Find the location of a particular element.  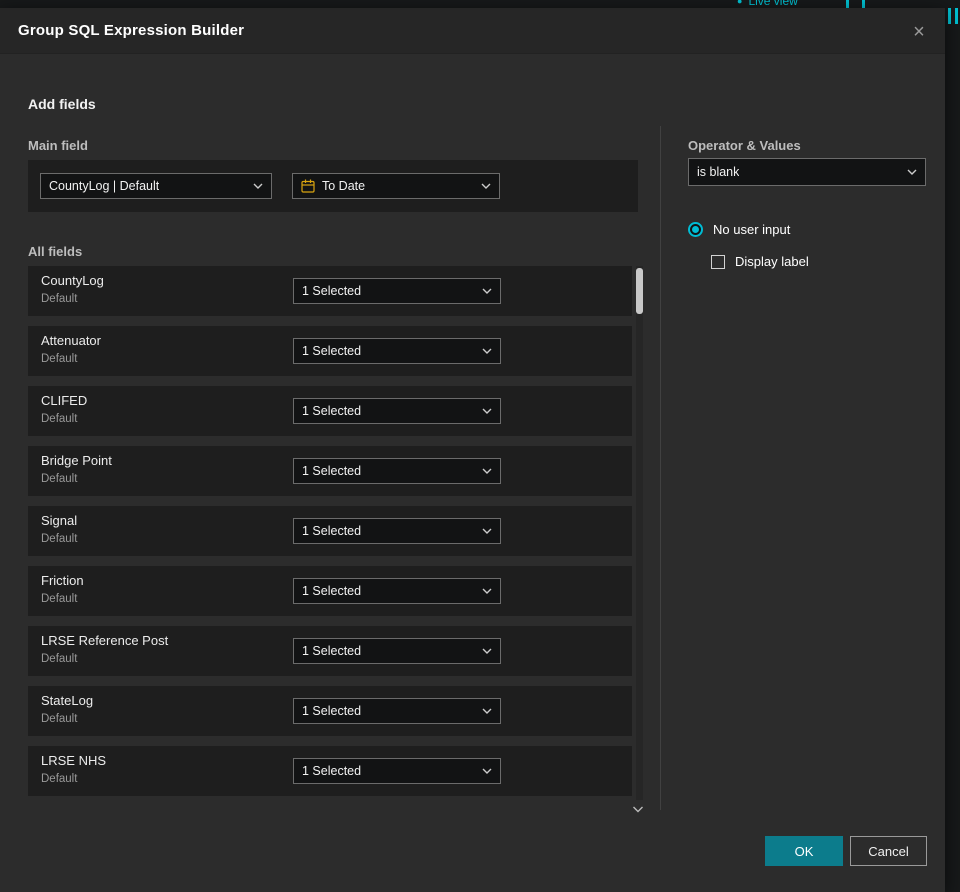

field-row: Signal Default 1 Selected is located at coordinates (330, 531).